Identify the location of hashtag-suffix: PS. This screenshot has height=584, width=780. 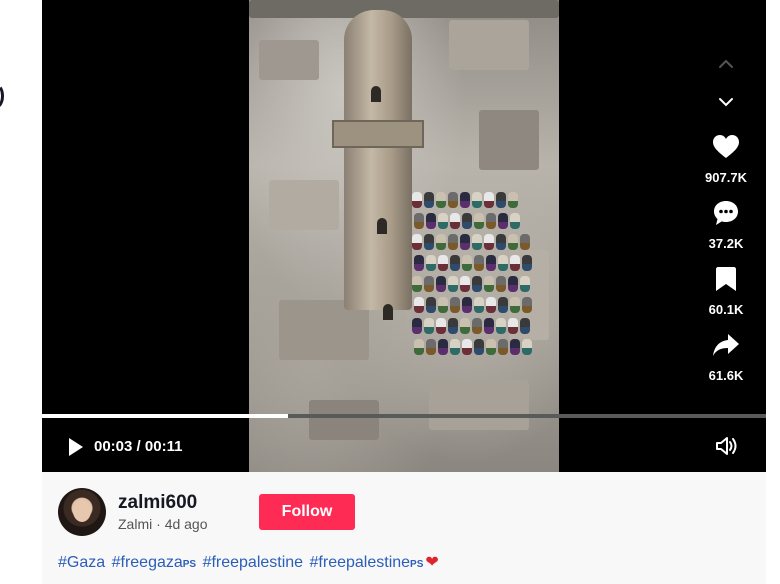
(417, 564).